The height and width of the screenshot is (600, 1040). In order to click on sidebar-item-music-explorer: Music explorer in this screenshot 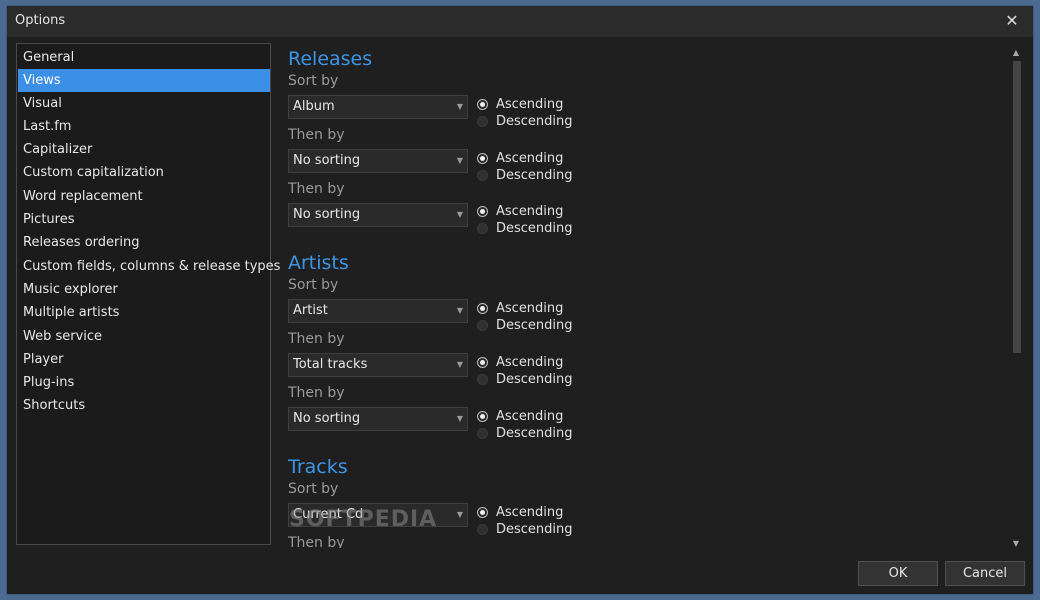, I will do `click(144, 289)`.